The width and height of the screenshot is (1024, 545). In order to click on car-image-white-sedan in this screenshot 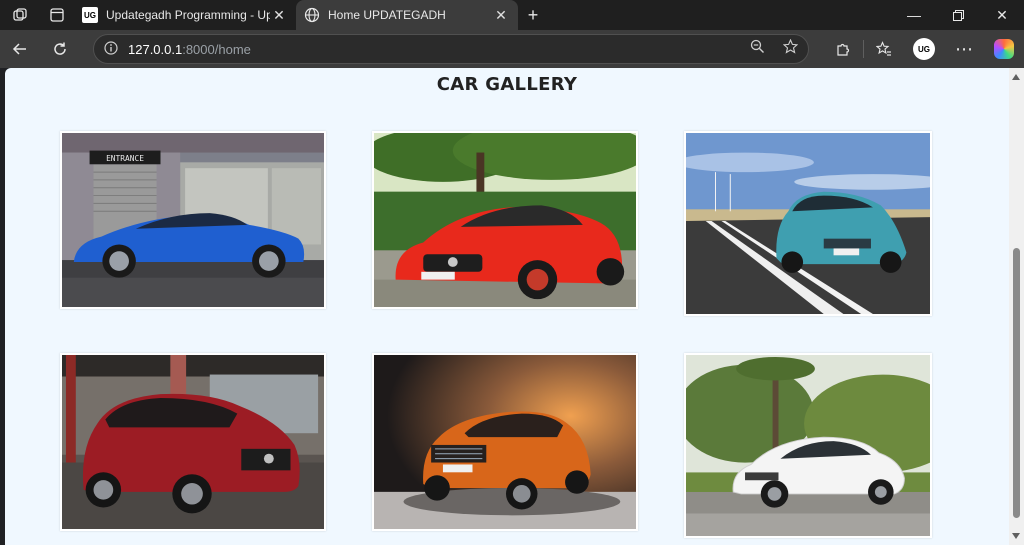, I will do `click(808, 445)`.